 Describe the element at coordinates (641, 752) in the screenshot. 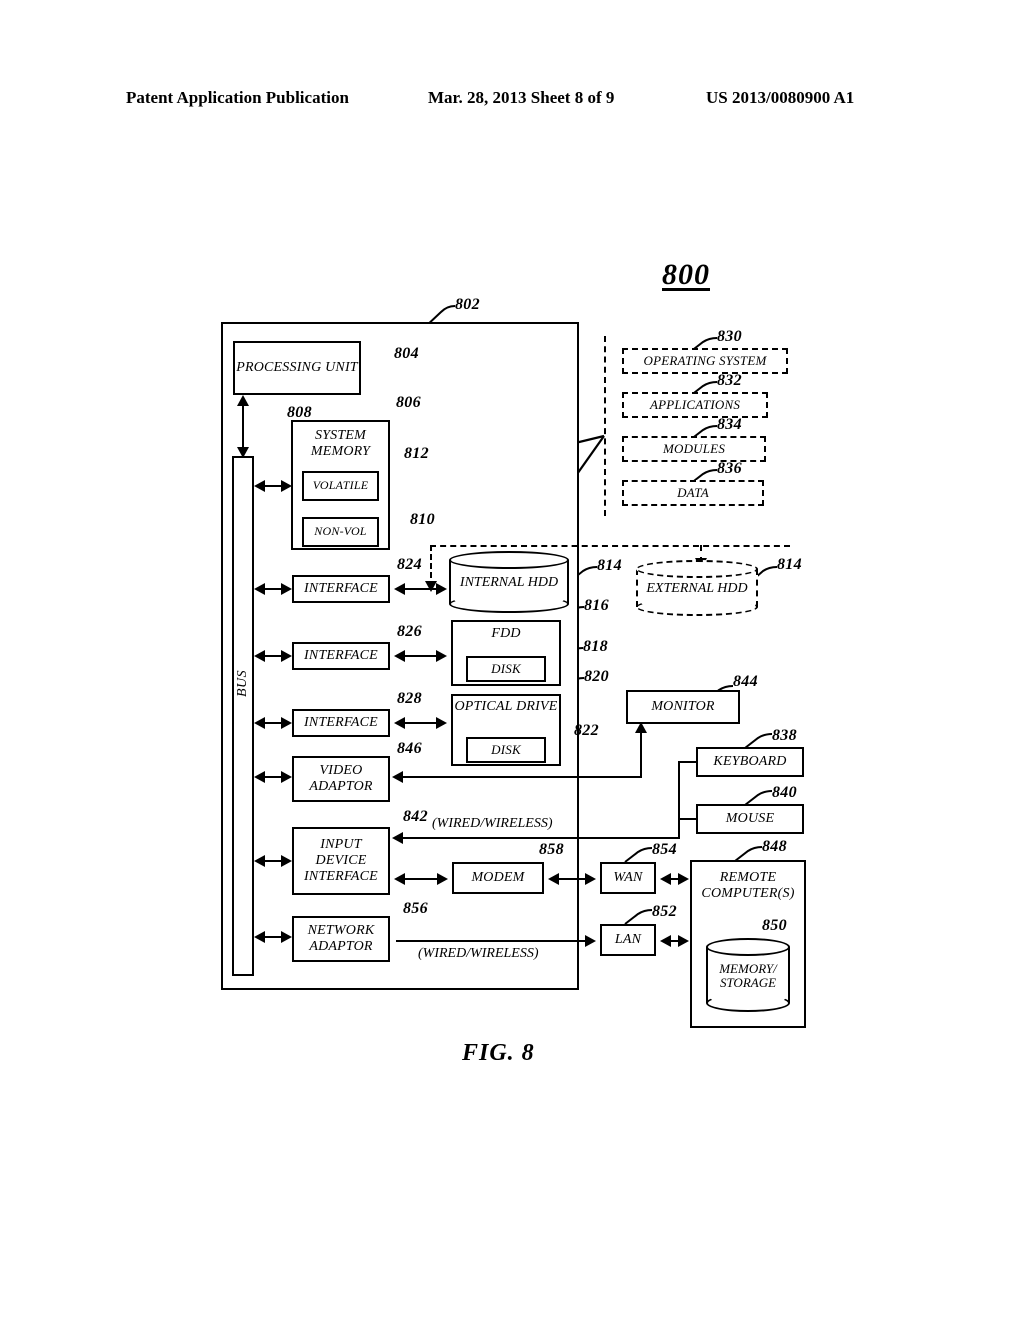

I see `video-monitor-vertical` at that location.